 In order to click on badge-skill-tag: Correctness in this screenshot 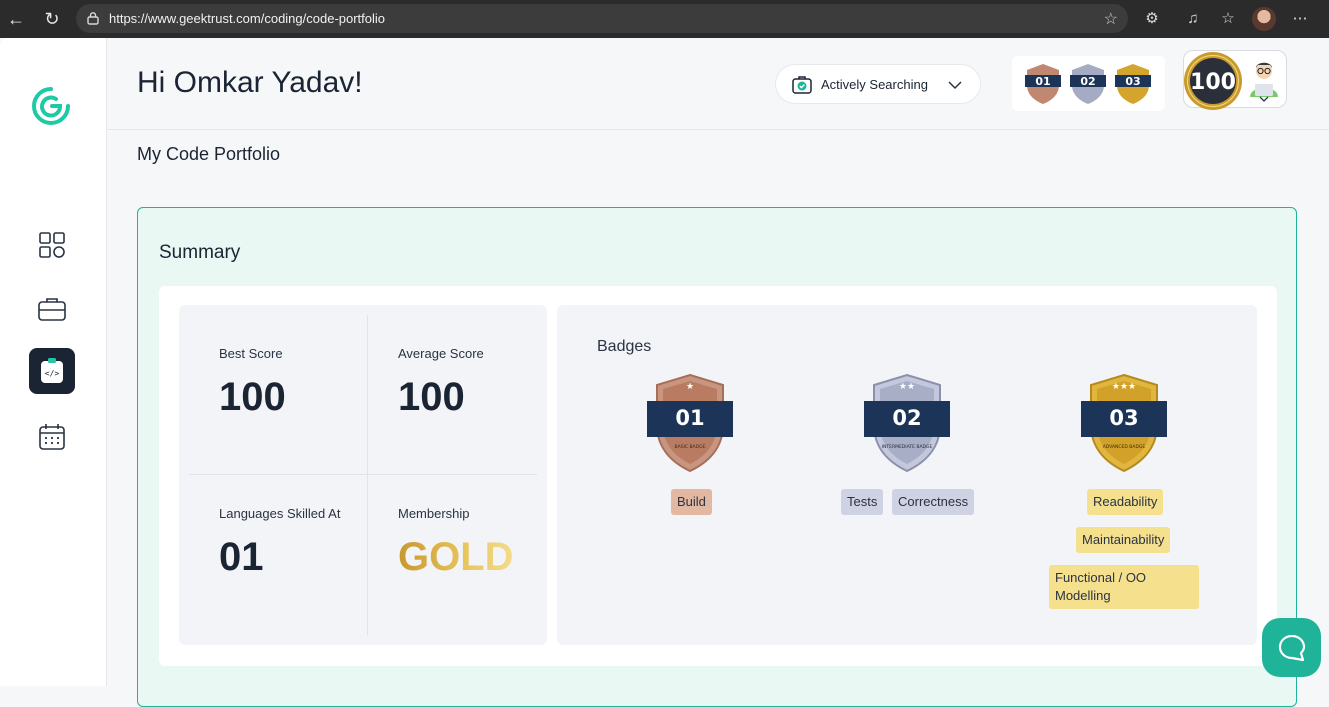, I will do `click(933, 502)`.